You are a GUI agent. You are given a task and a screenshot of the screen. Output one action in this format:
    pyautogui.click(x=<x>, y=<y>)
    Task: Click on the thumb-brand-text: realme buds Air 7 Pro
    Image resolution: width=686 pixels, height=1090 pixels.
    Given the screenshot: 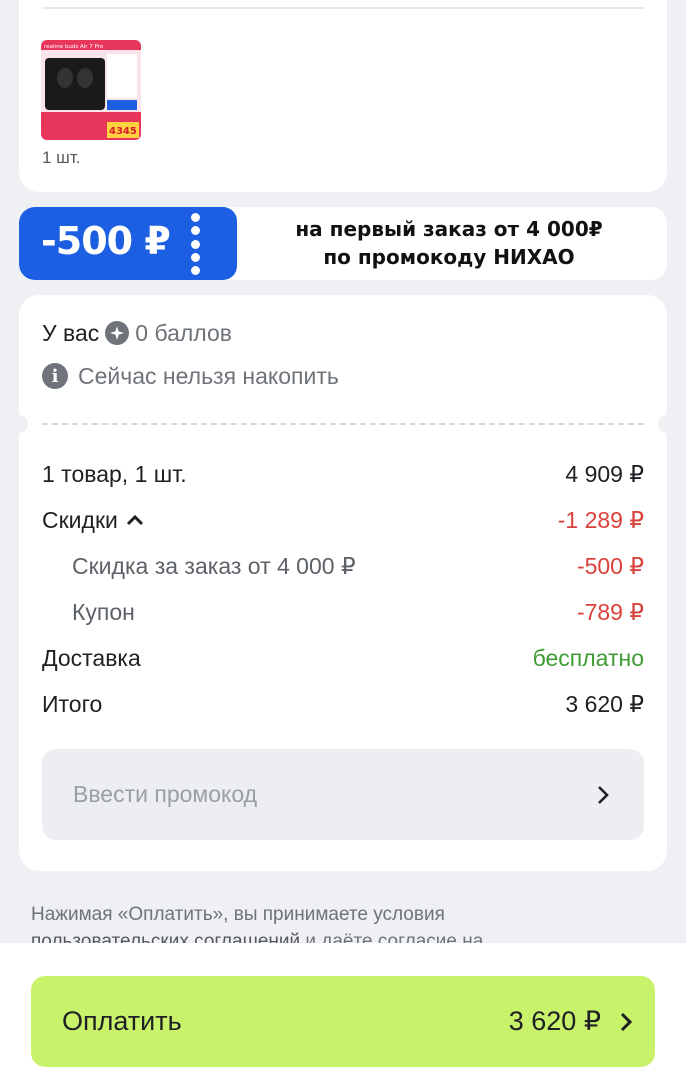 What is the action you would take?
    pyautogui.click(x=74, y=47)
    